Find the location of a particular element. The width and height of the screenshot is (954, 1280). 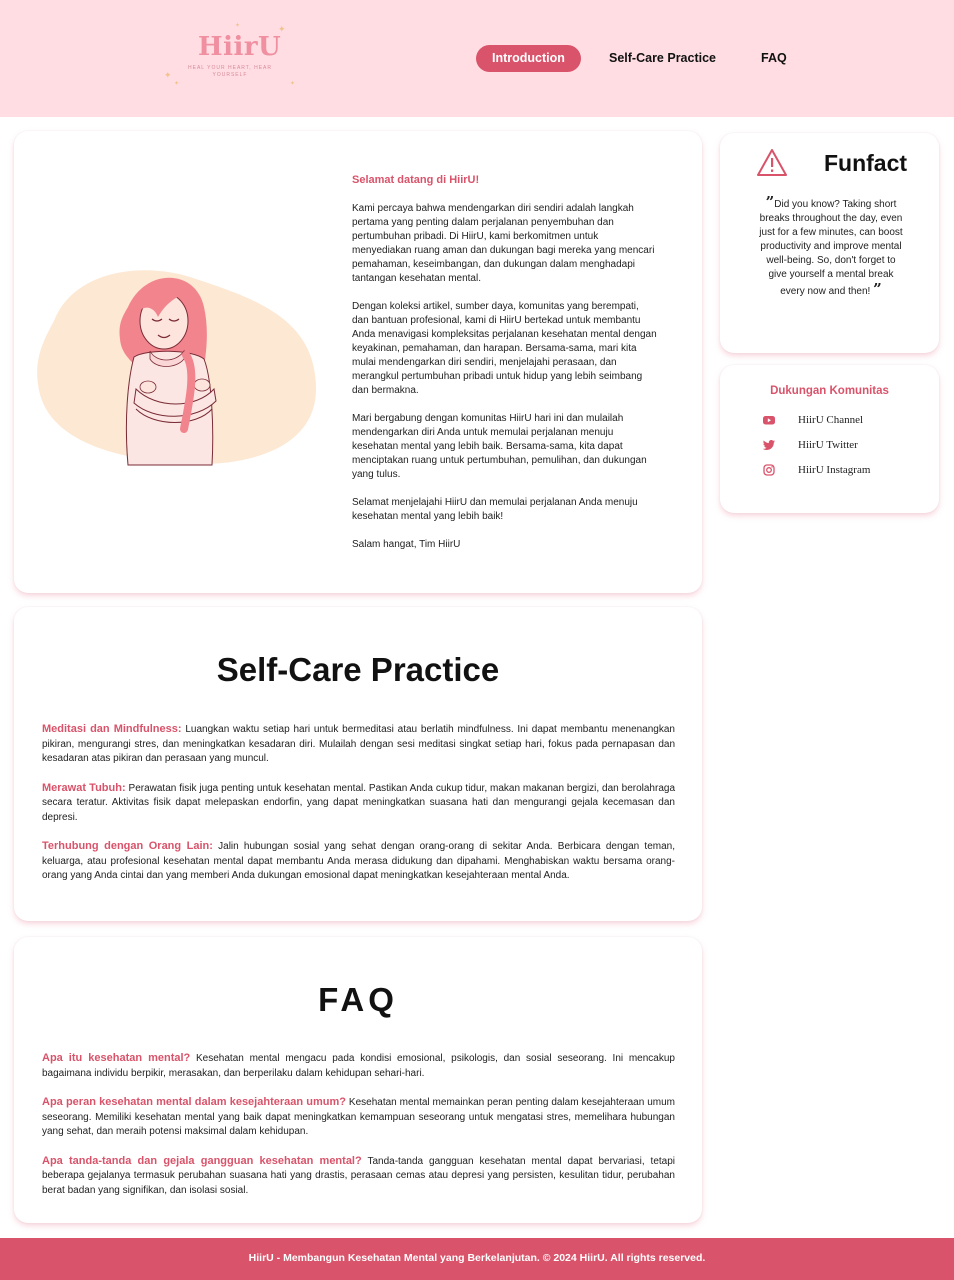

faq-title: FAQ is located at coordinates (358, 999).